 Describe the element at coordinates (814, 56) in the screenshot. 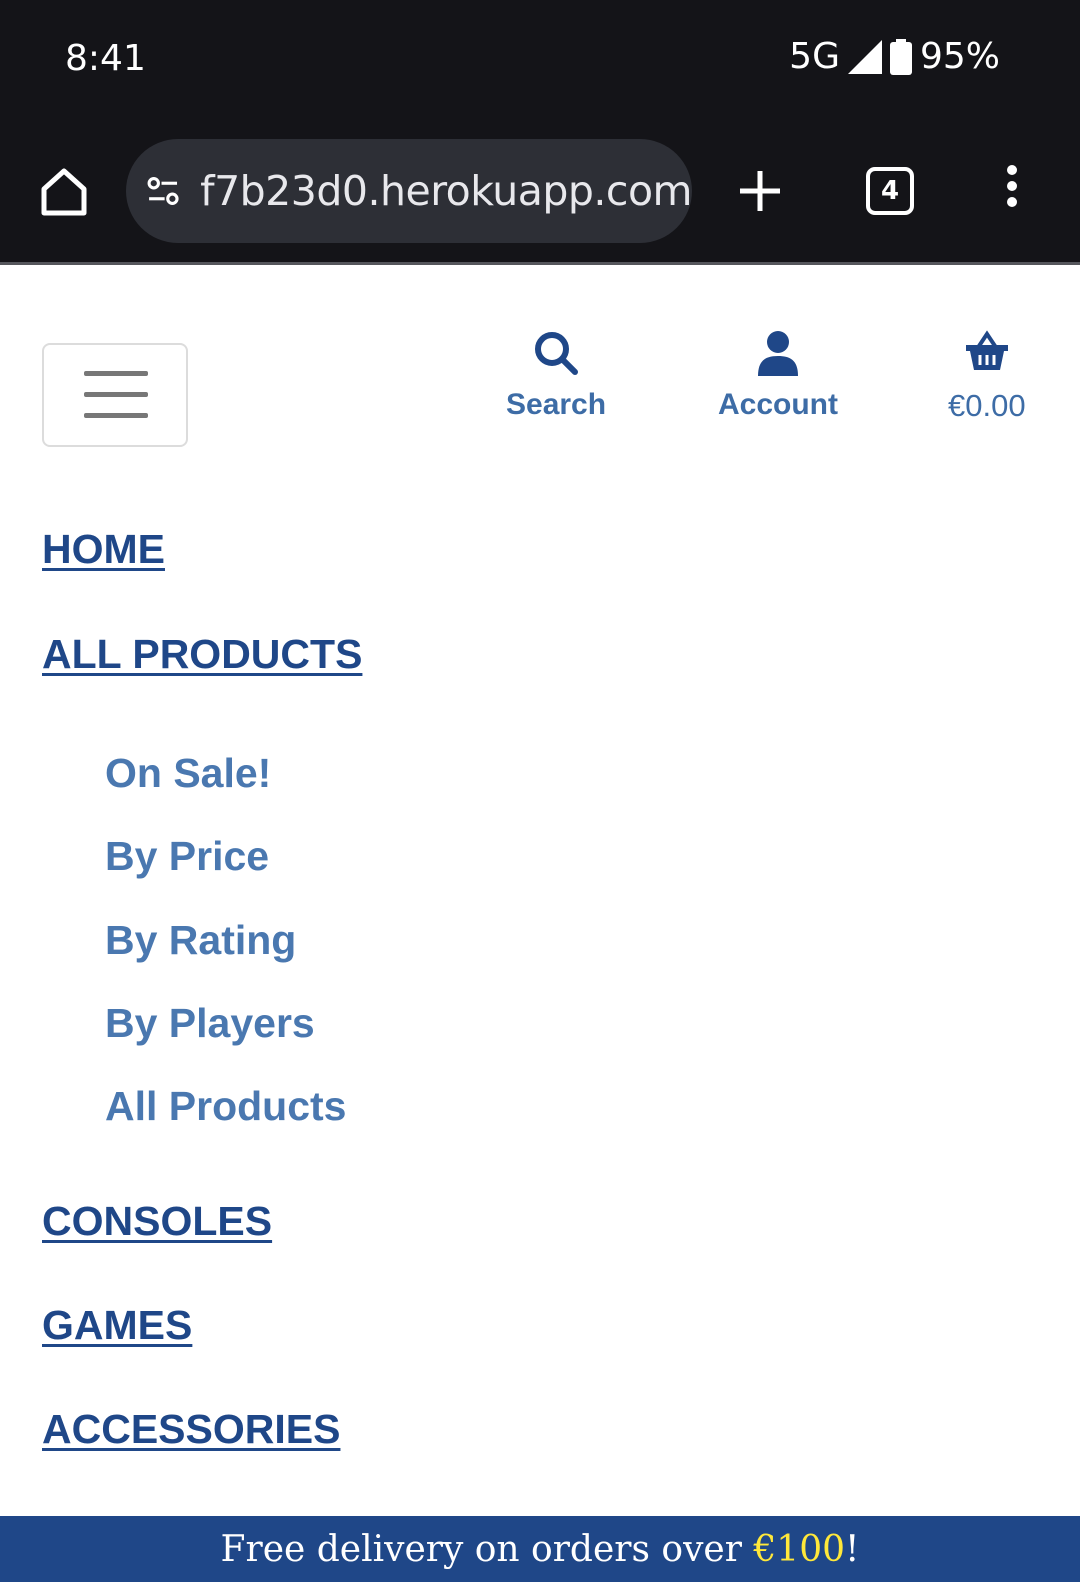

I see `network-type: 5G` at that location.